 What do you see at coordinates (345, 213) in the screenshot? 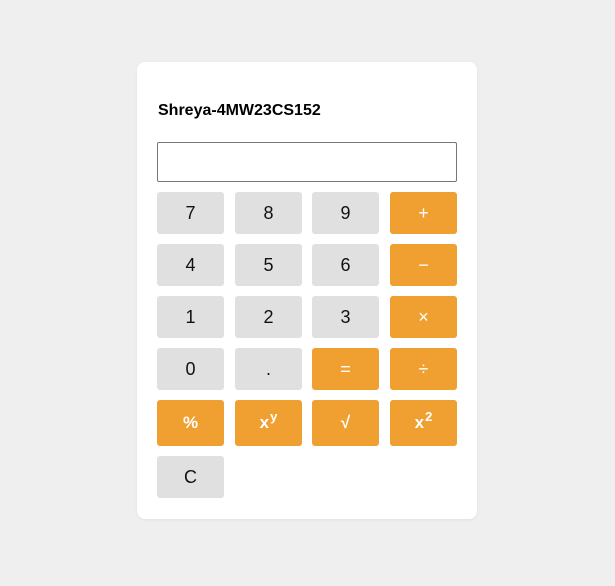
I see `button-9: 9` at bounding box center [345, 213].